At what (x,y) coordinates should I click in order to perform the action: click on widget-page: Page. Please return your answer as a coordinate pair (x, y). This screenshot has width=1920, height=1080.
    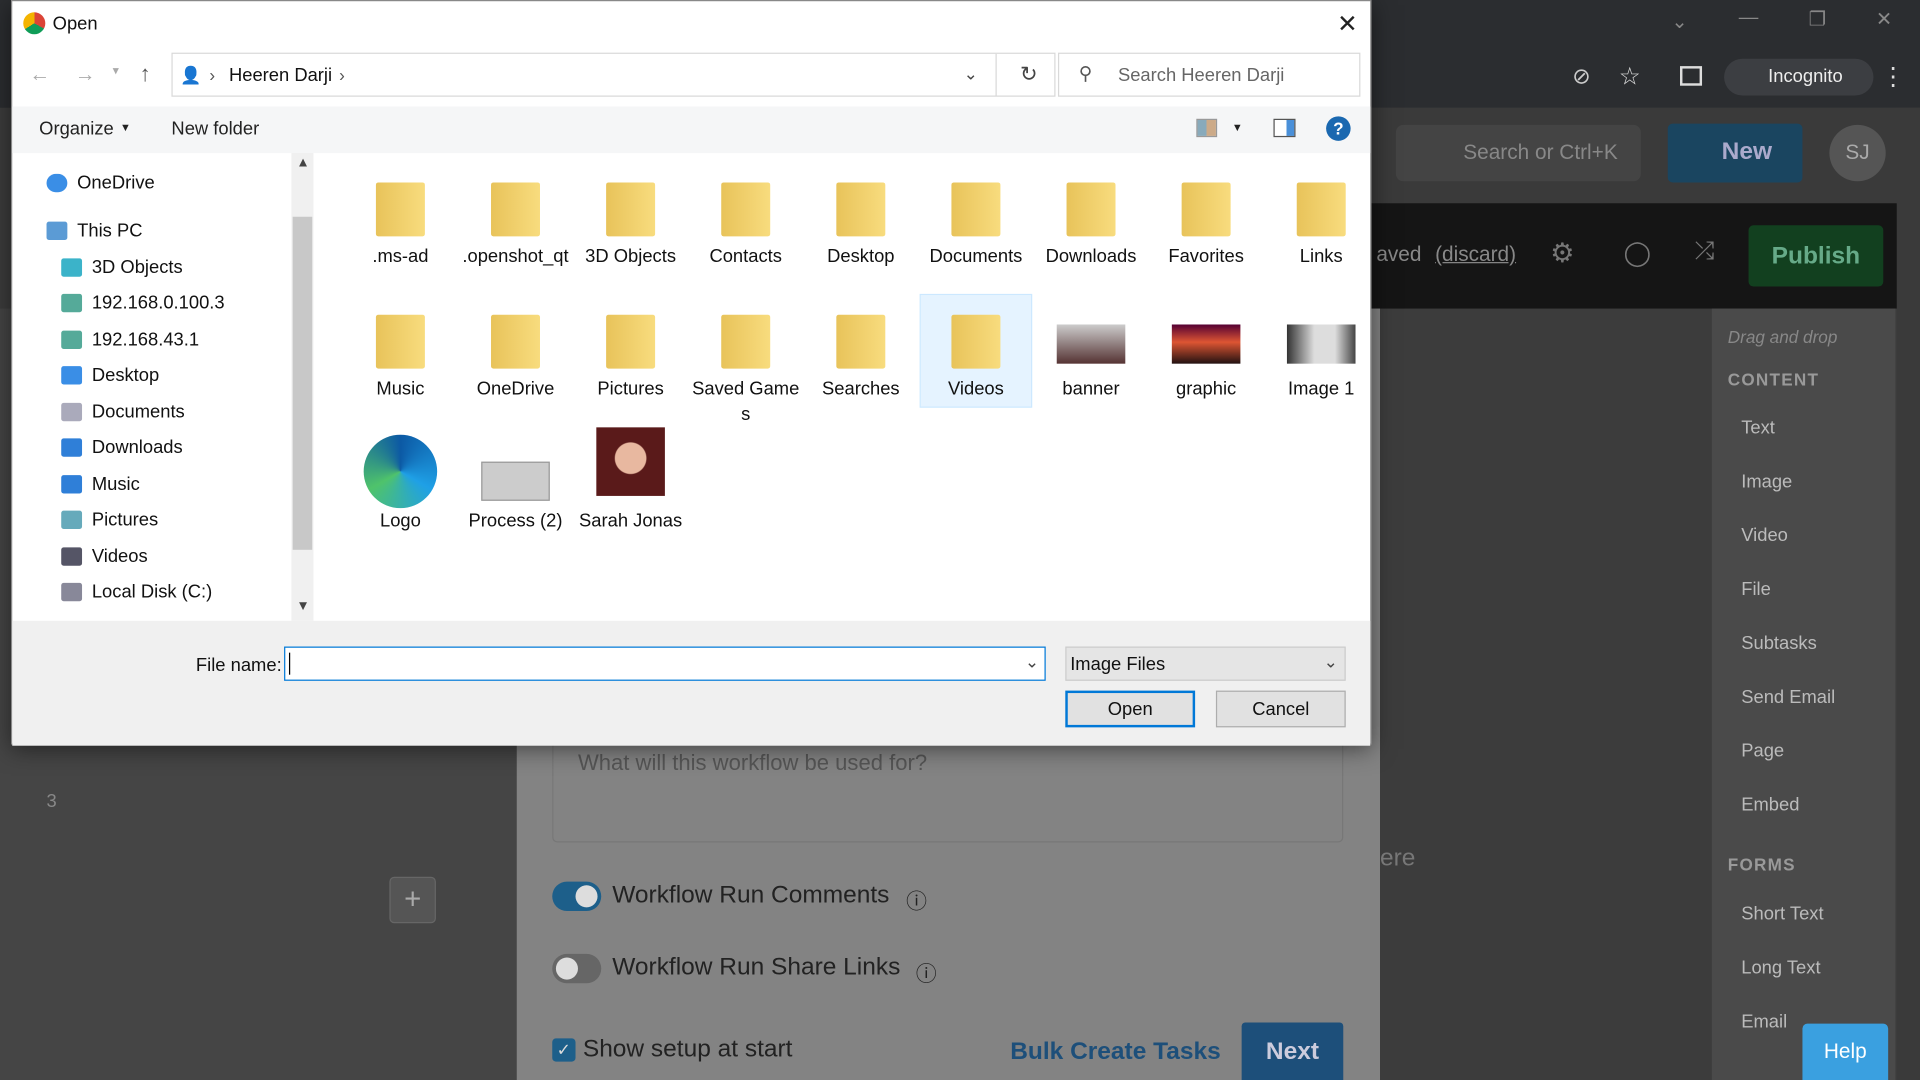
    Looking at the image, I should click on (1762, 751).